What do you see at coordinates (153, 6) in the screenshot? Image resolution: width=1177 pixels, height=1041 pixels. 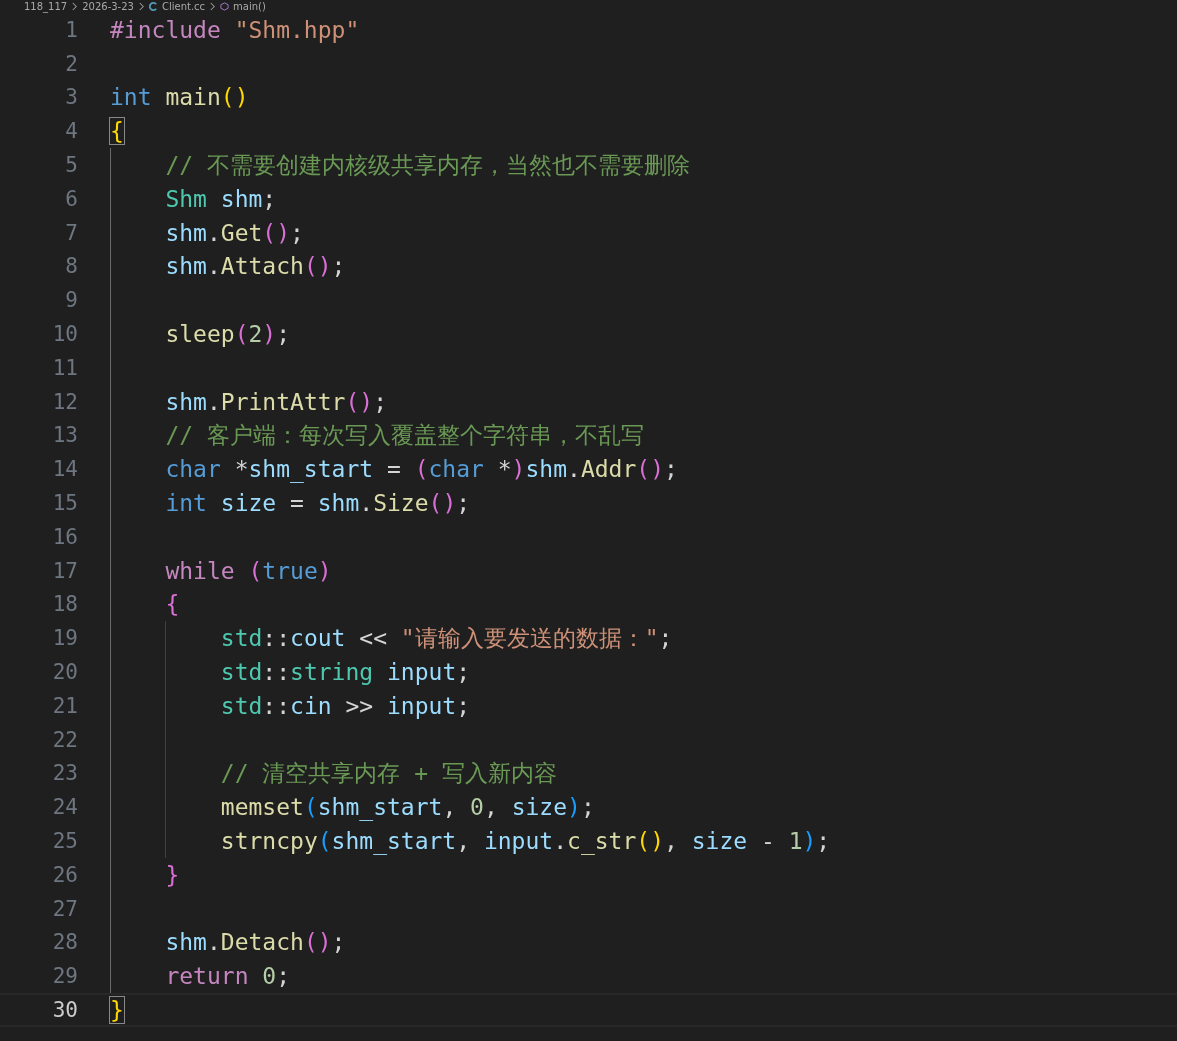 I see `c-file-icon` at bounding box center [153, 6].